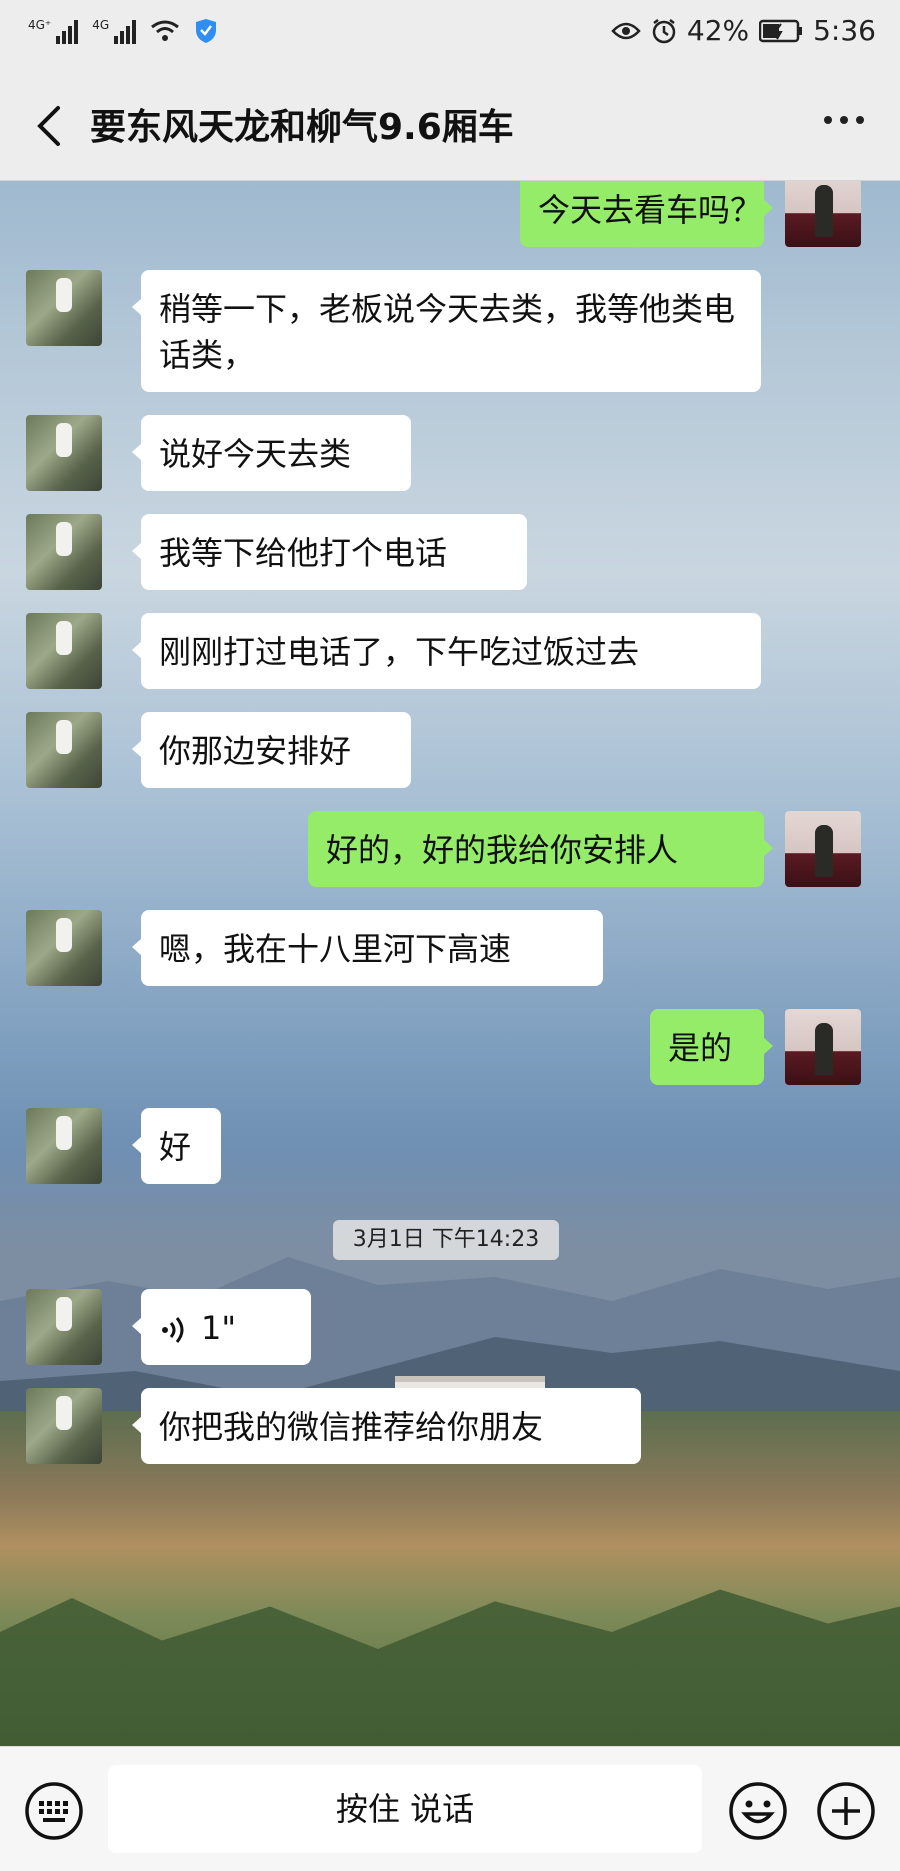 Image resolution: width=900 pixels, height=1871 pixels. I want to click on chat-title: 要东风天龙和柳气9.6厢车, so click(302, 127).